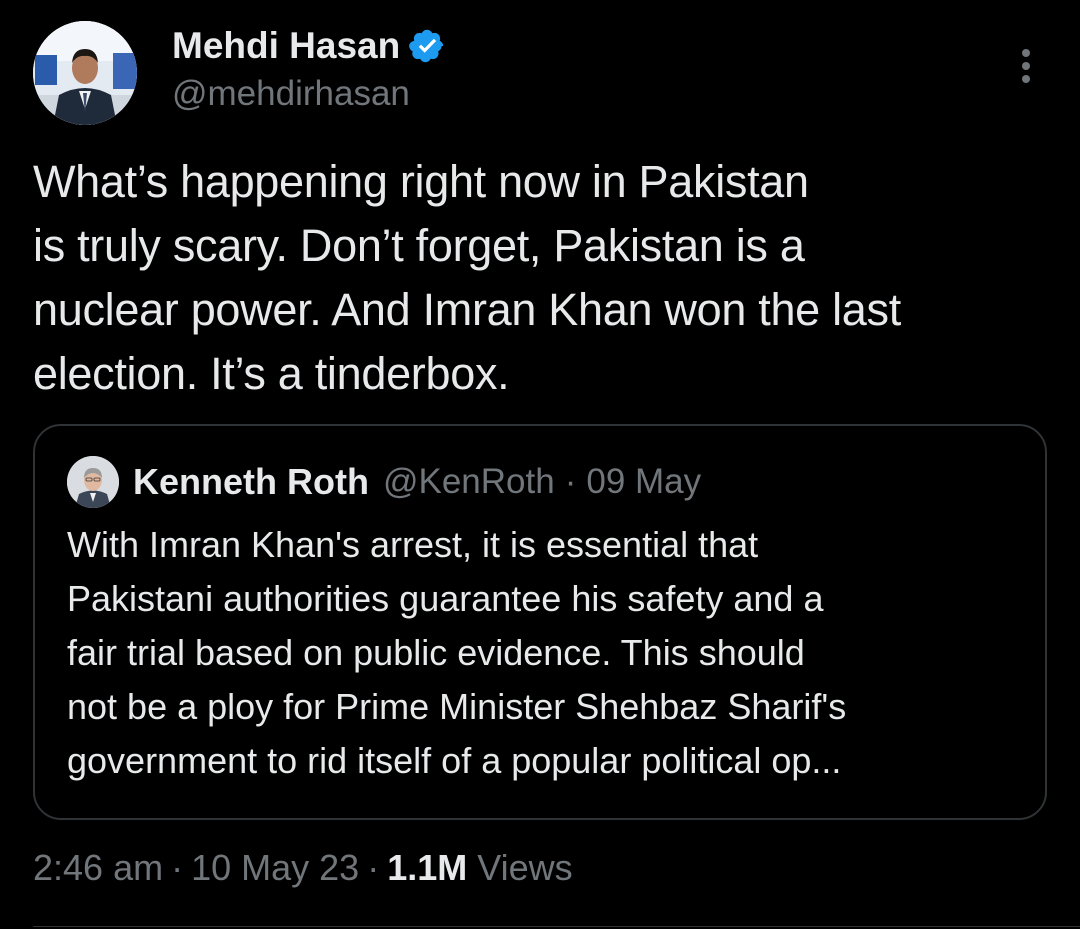 This screenshot has width=1080, height=929. I want to click on quoted-author-name: Kenneth Roth, so click(251, 482).